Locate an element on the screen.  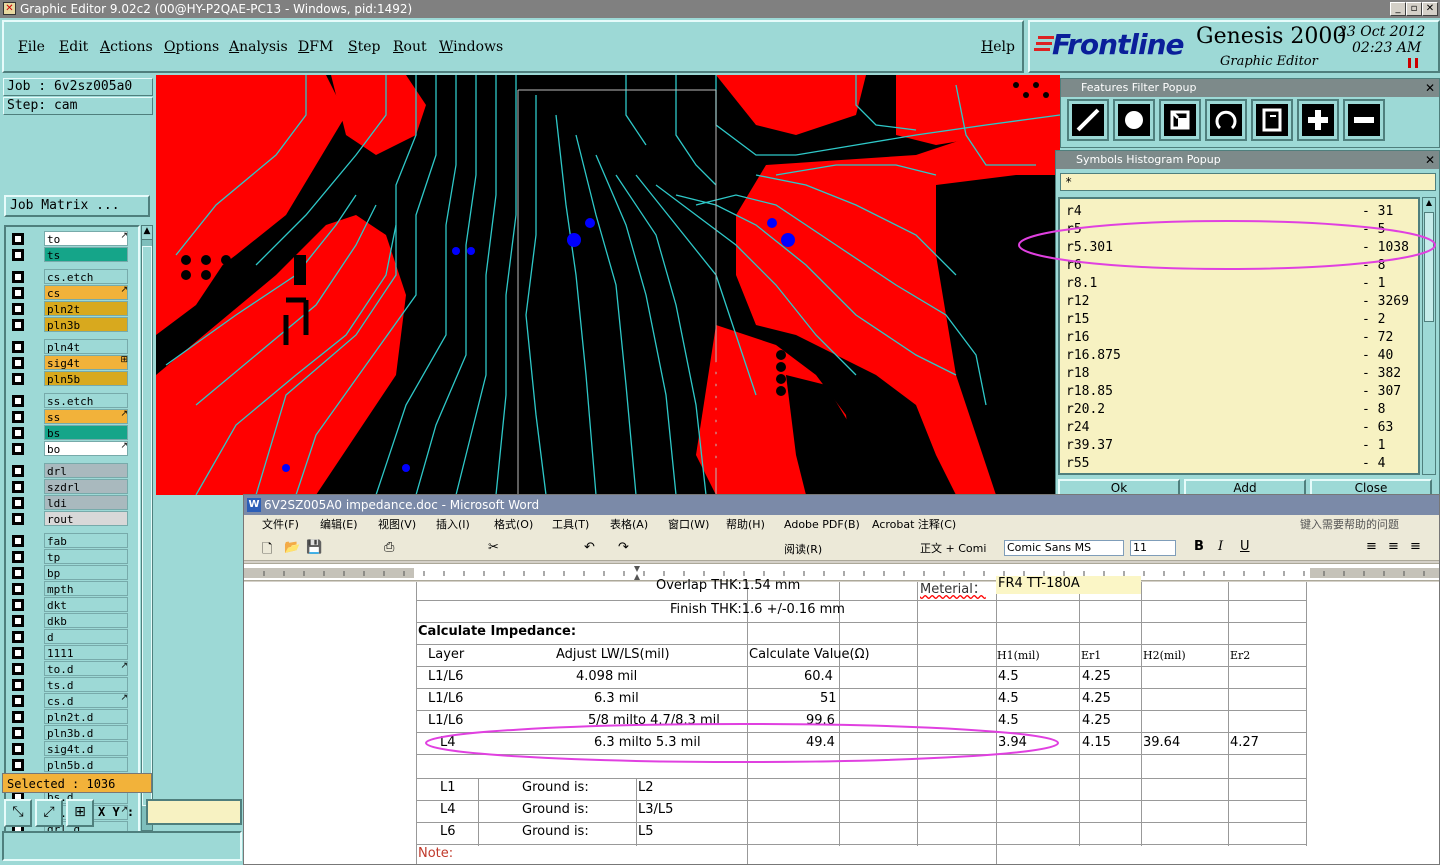
layer-row: ts.d is located at coordinates (70, 684).